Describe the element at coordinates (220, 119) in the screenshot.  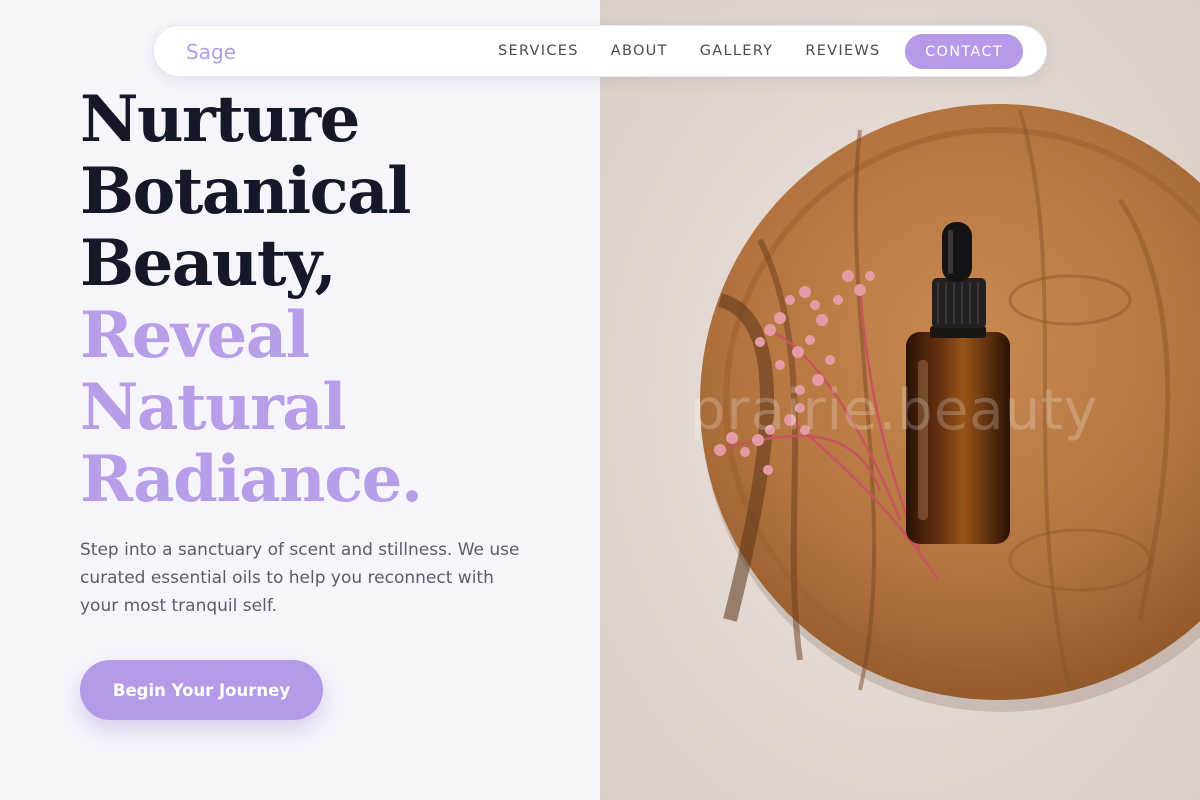
I see `headline-line: Nurture` at that location.